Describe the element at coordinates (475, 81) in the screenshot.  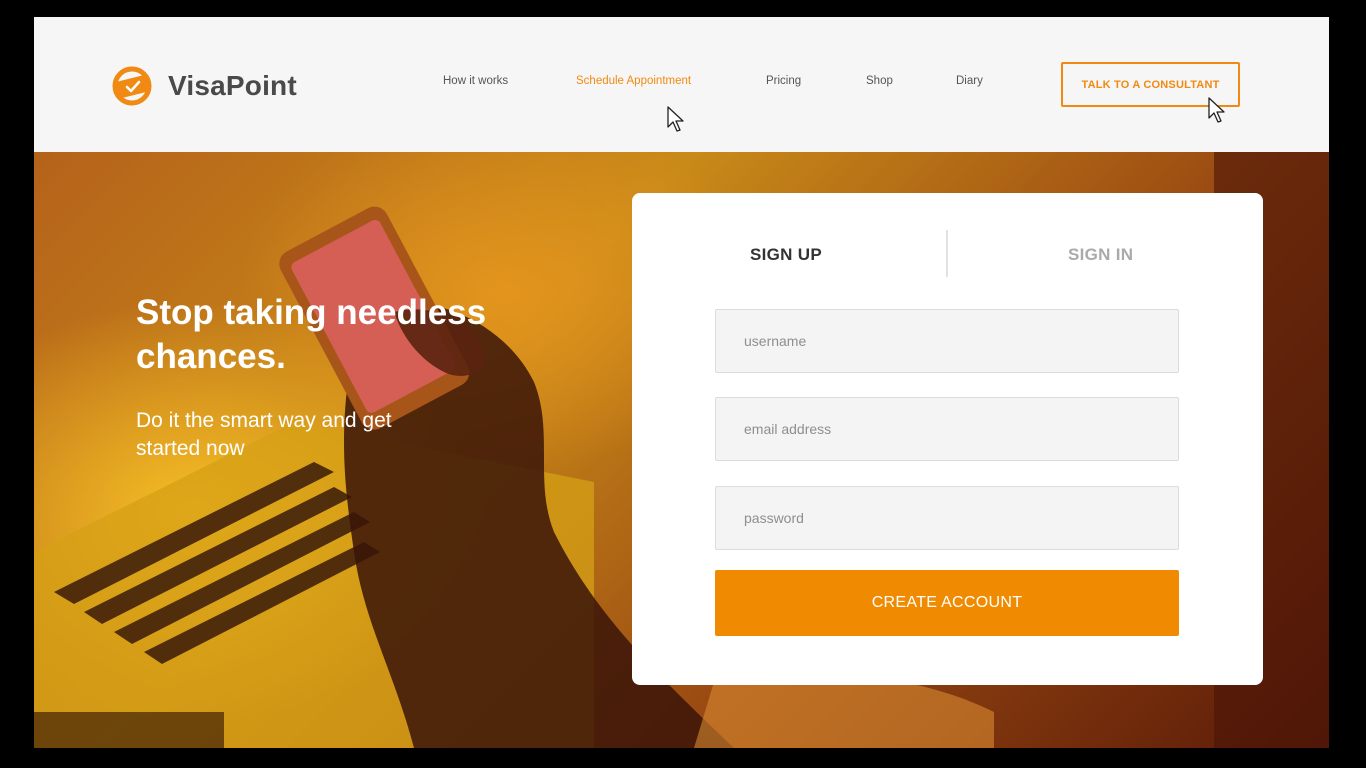
I see `nav-how-it-works: How it works` at that location.